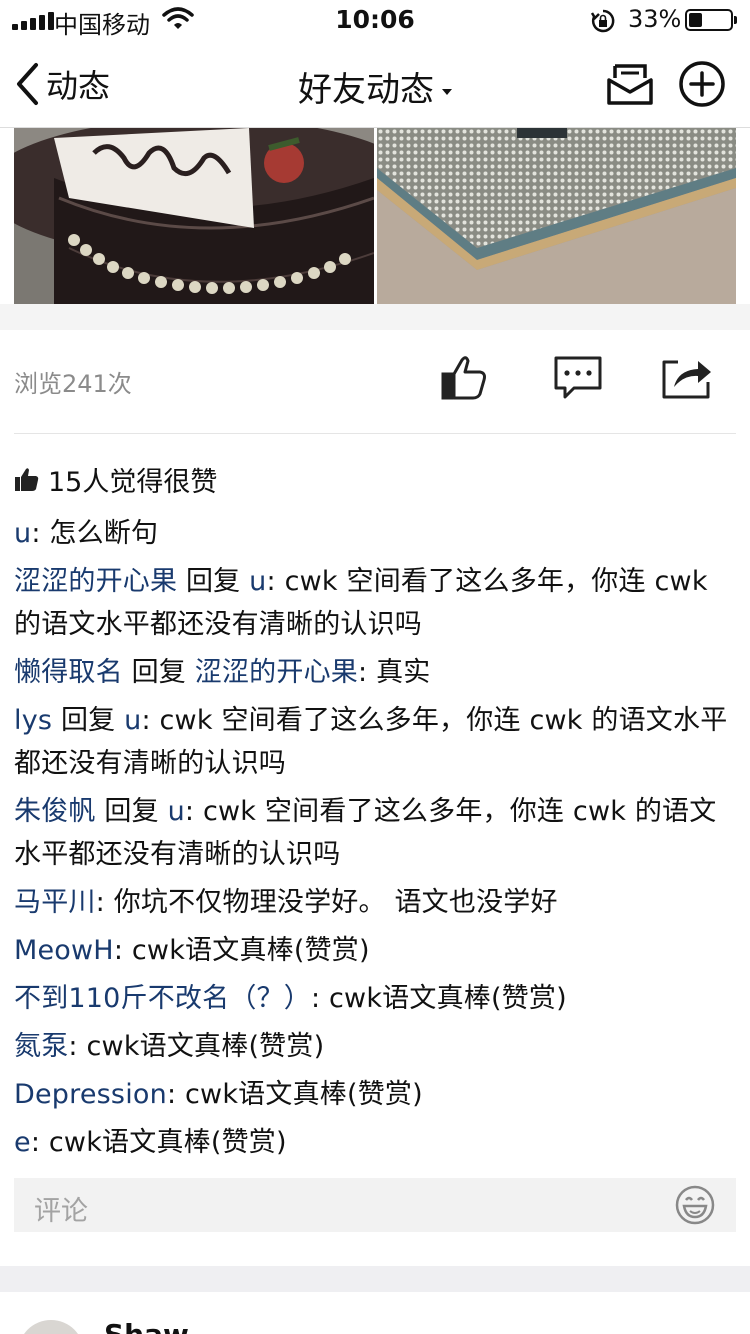  Describe the element at coordinates (64, 950) in the screenshot. I see `comment-username: MeowH` at that location.